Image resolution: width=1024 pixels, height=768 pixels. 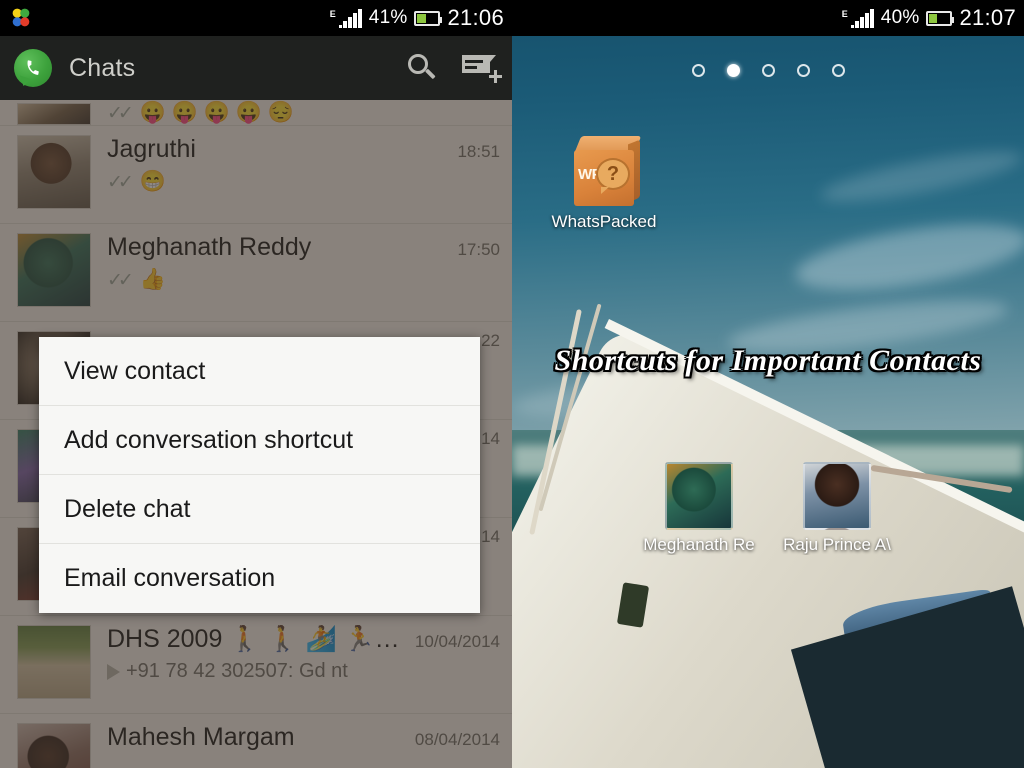 I want to click on status-indicators: E 41% 21:06, so click(x=417, y=18).